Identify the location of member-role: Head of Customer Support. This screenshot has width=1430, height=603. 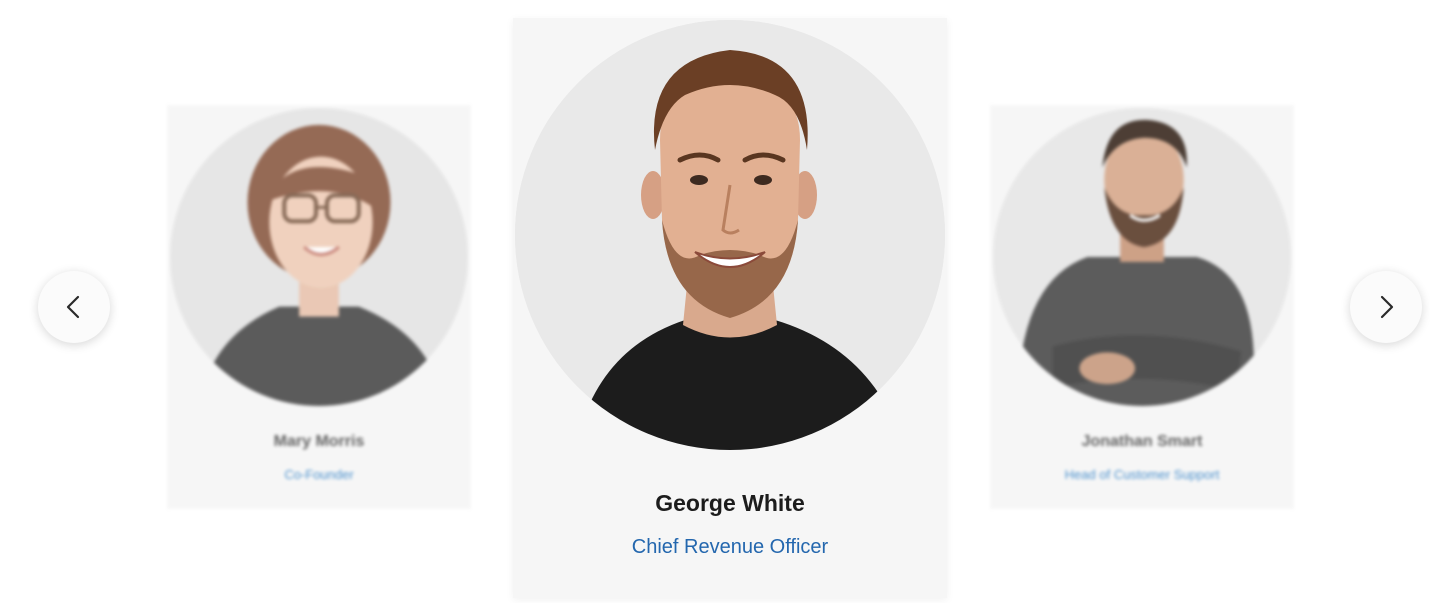
(1142, 474).